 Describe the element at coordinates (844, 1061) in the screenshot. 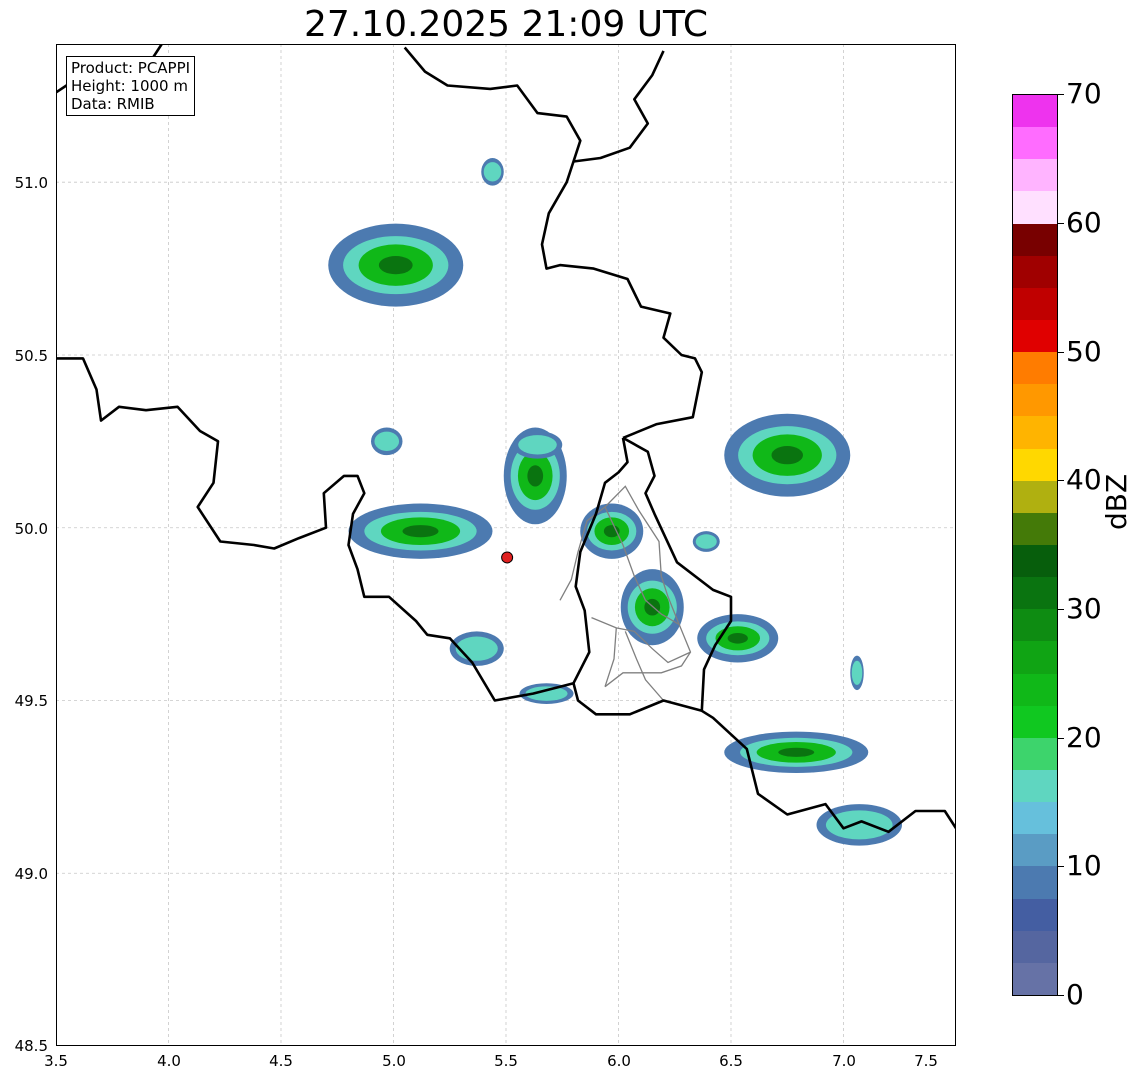

I see `x-tick-label: 7.0` at that location.